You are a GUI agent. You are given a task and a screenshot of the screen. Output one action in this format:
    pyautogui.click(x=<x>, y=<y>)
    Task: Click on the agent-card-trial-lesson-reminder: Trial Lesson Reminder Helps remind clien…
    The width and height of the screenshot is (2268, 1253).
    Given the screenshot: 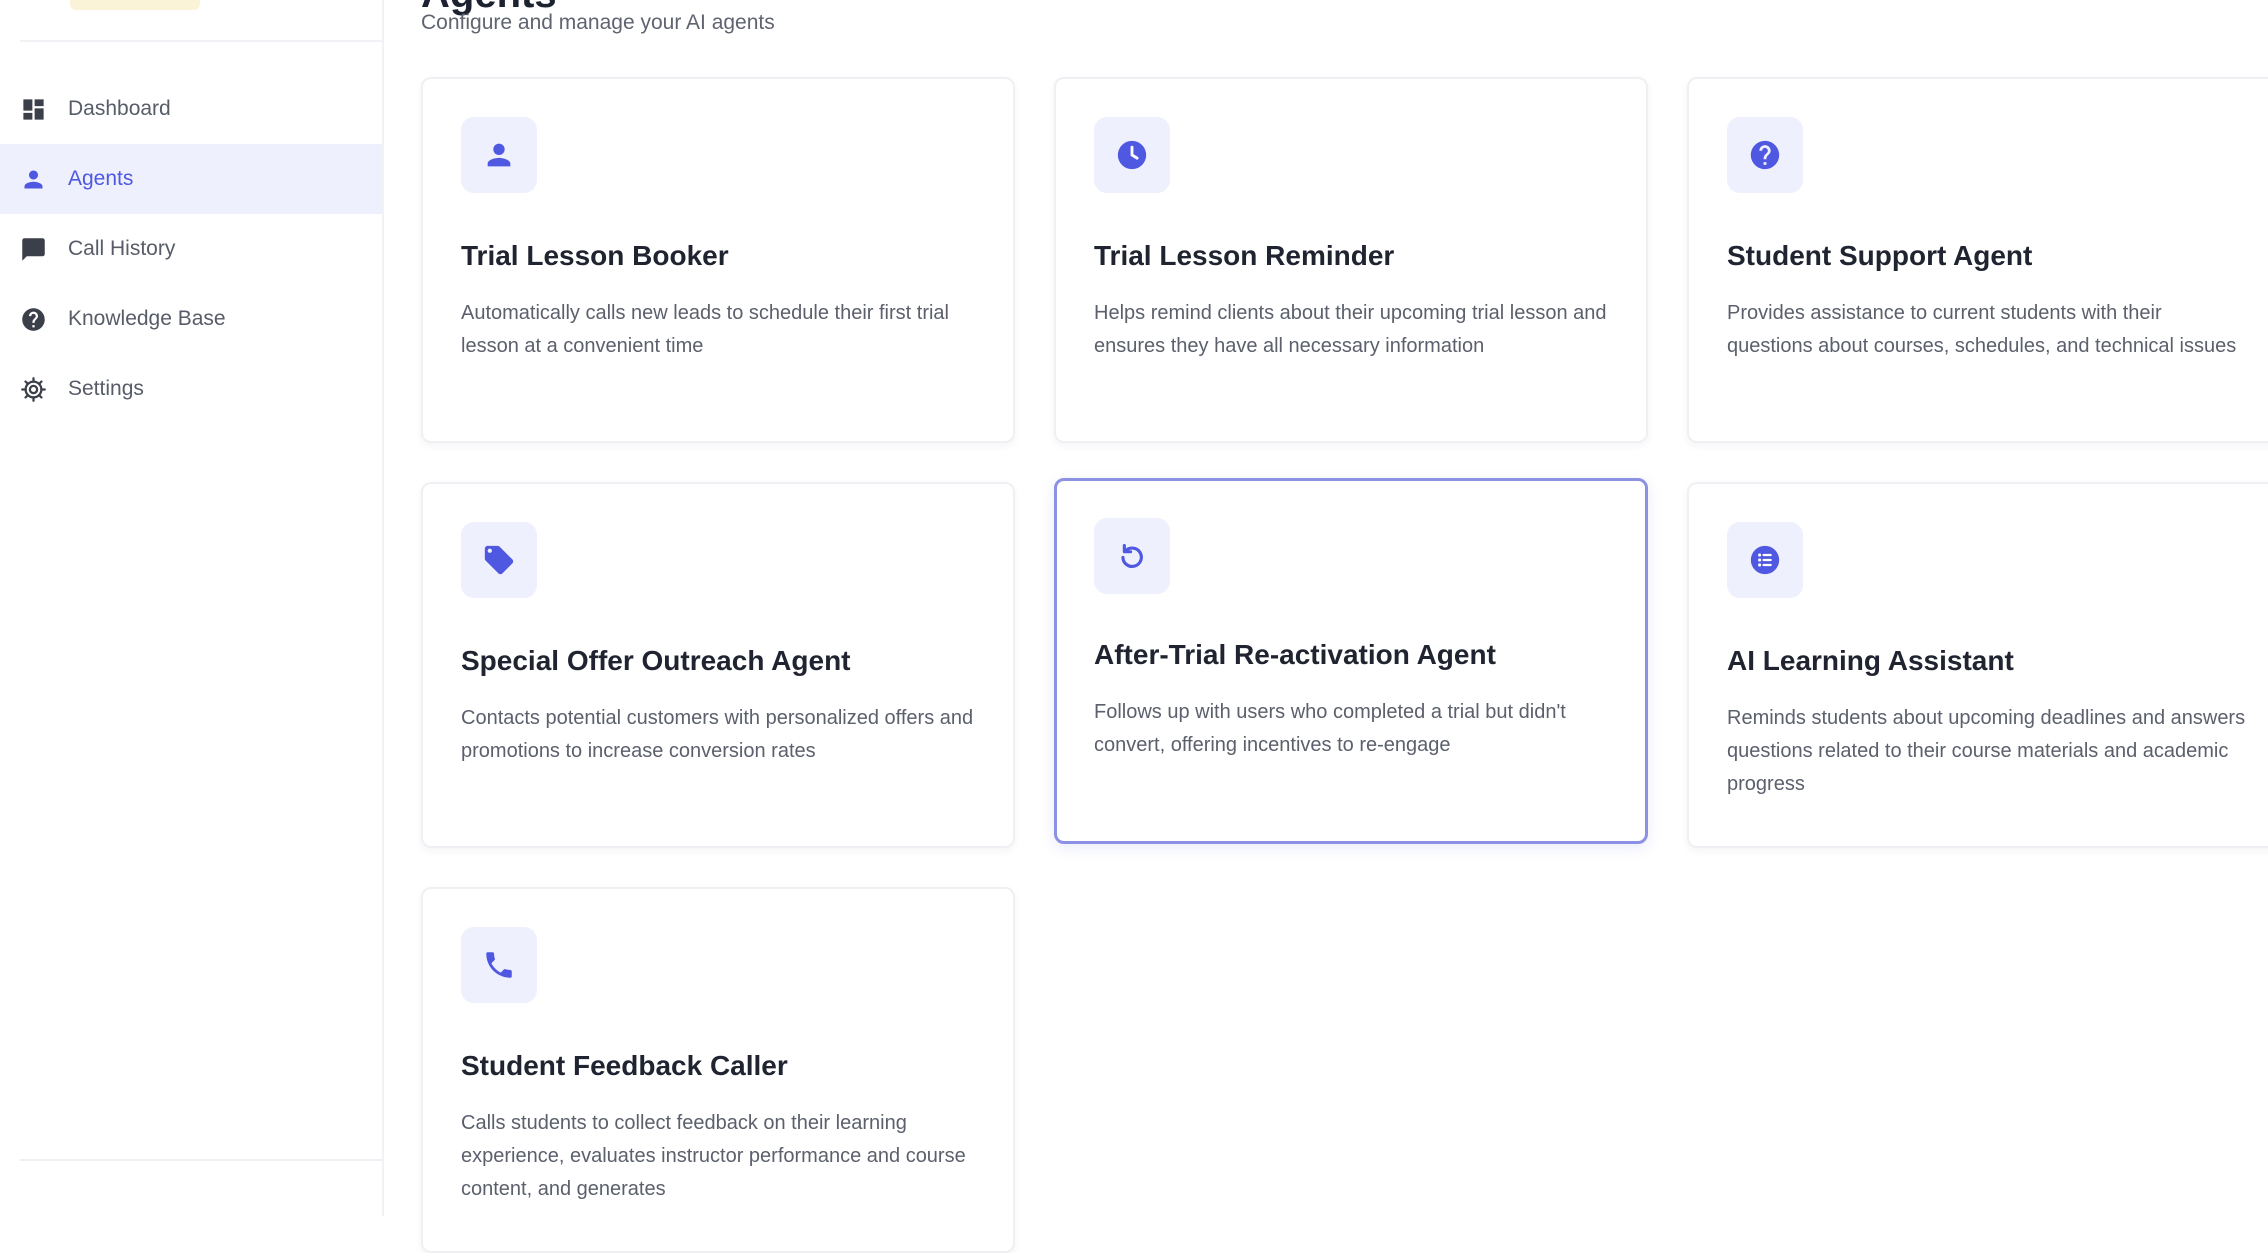 What is the action you would take?
    pyautogui.click(x=1351, y=260)
    